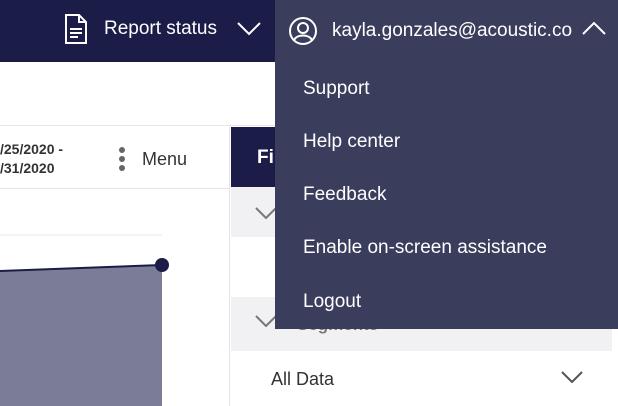 Image resolution: width=618 pixels, height=406 pixels. I want to click on report-status-button: Report status, so click(161, 29).